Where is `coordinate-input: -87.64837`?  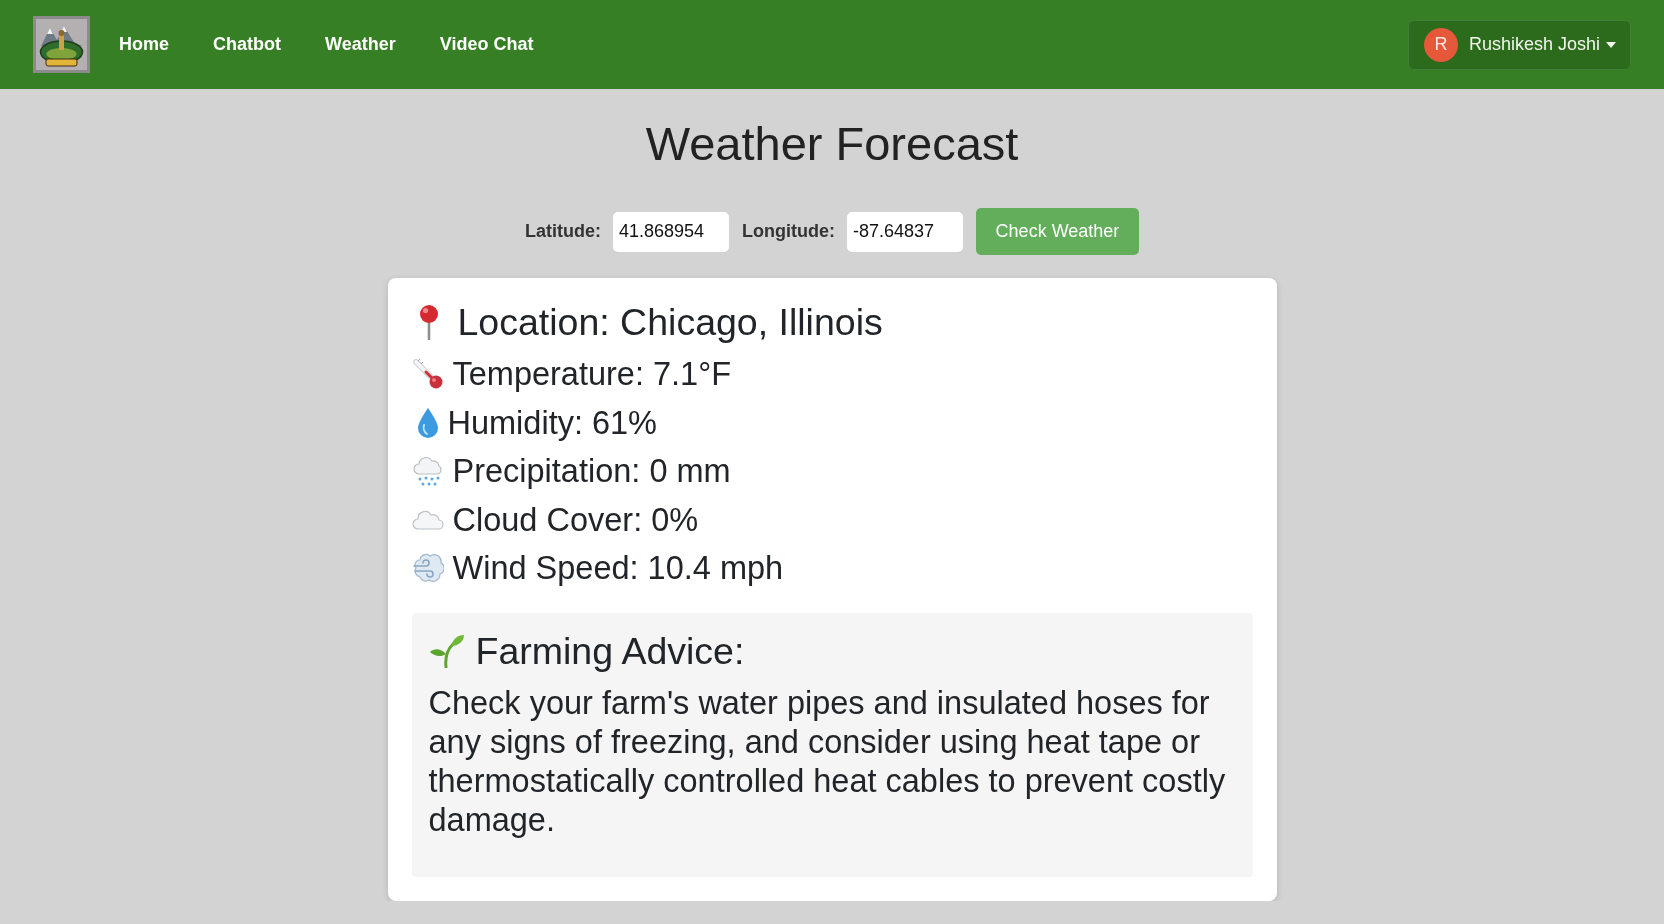
coordinate-input: -87.64837 is located at coordinates (905, 231).